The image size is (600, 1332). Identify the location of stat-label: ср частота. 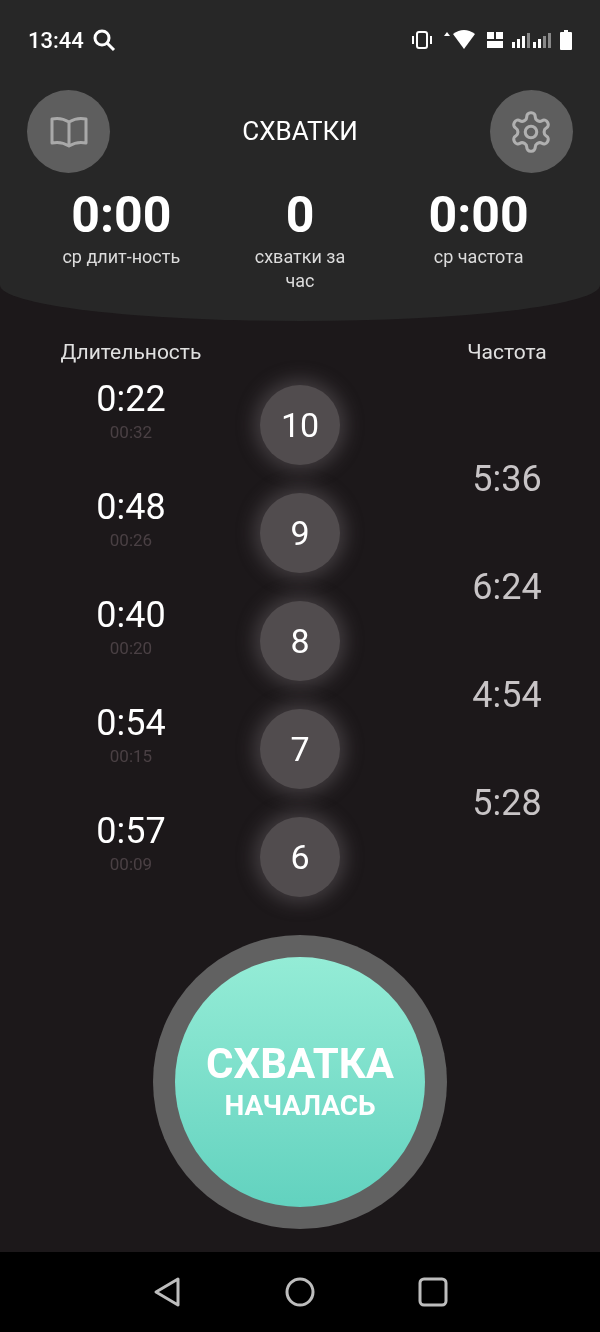
(478, 257).